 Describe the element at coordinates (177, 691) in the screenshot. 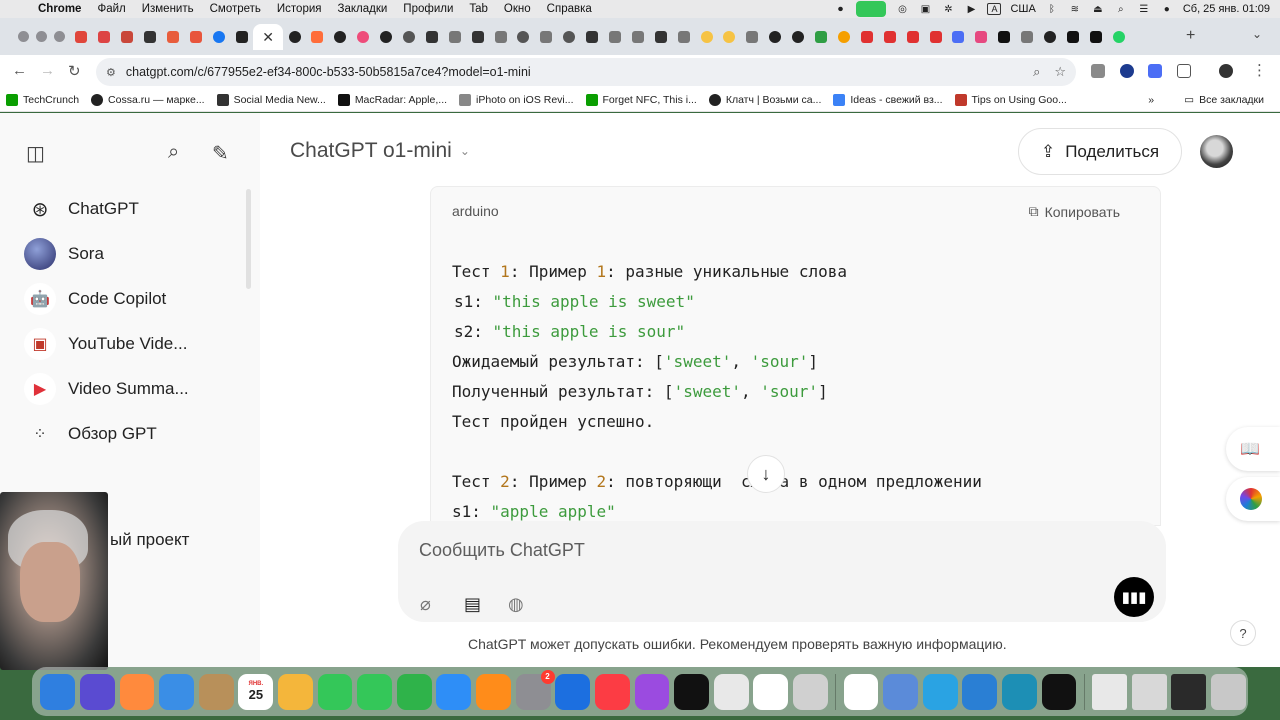

I see `dock-mail-icon` at that location.